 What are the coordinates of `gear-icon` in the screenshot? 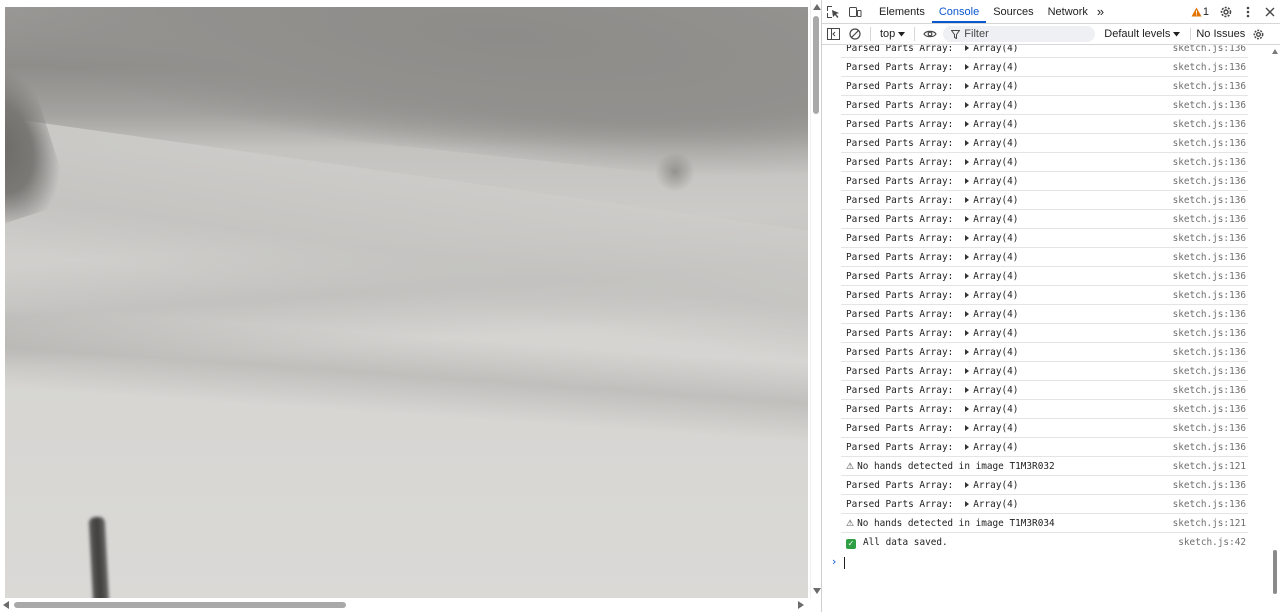 It's located at (1226, 12).